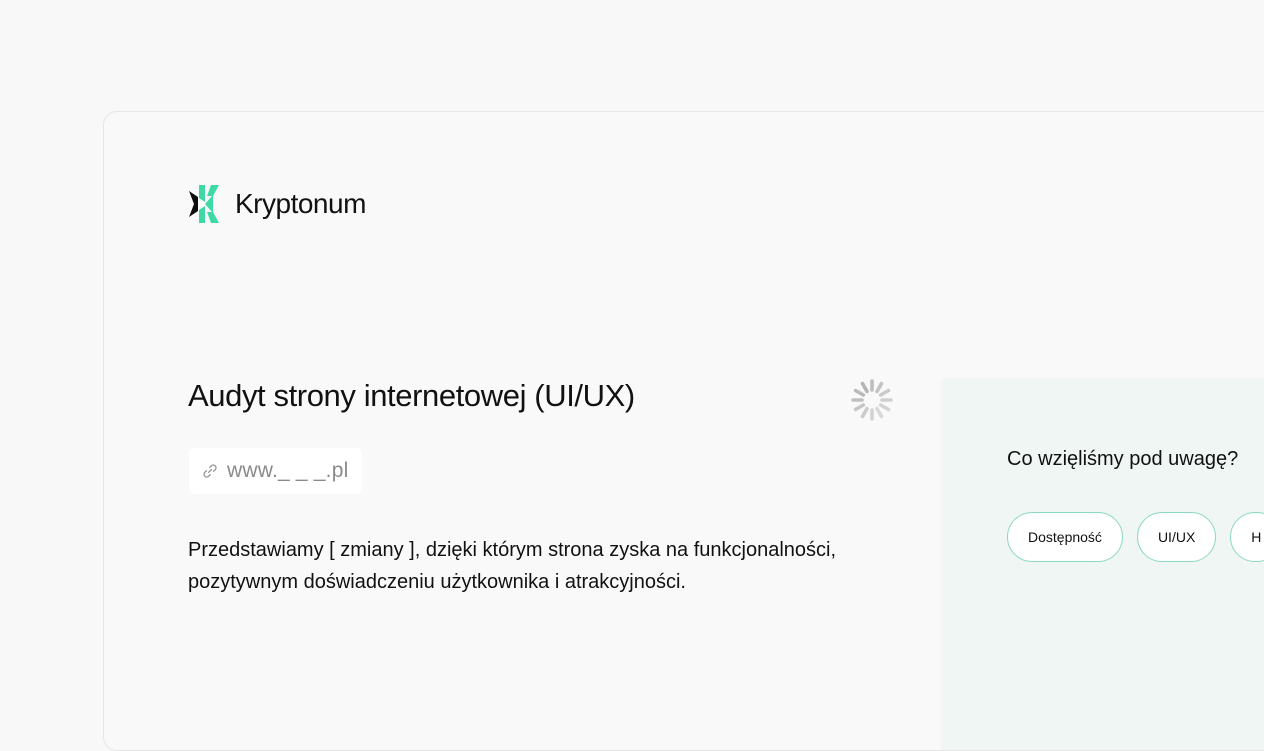 The image size is (1264, 751). Describe the element at coordinates (1176, 537) in the screenshot. I see `chip-ui-ux: UI/UX` at that location.